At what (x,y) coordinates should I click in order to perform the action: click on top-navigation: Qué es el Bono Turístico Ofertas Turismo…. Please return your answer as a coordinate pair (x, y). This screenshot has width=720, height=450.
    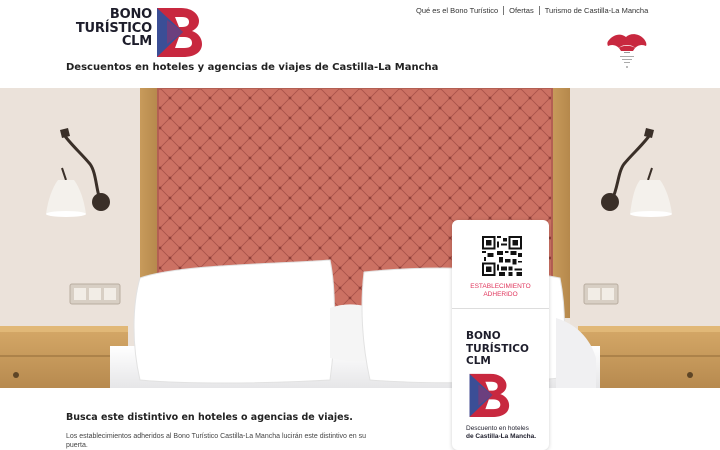
    Looking at the image, I should click on (532, 10).